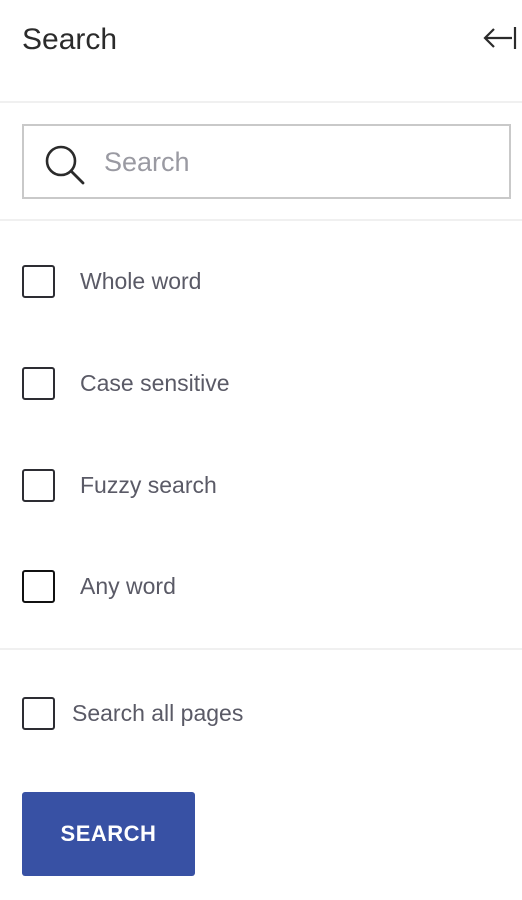 The width and height of the screenshot is (522, 900). Describe the element at coordinates (38, 383) in the screenshot. I see `case-sensitive-checkbox` at that location.